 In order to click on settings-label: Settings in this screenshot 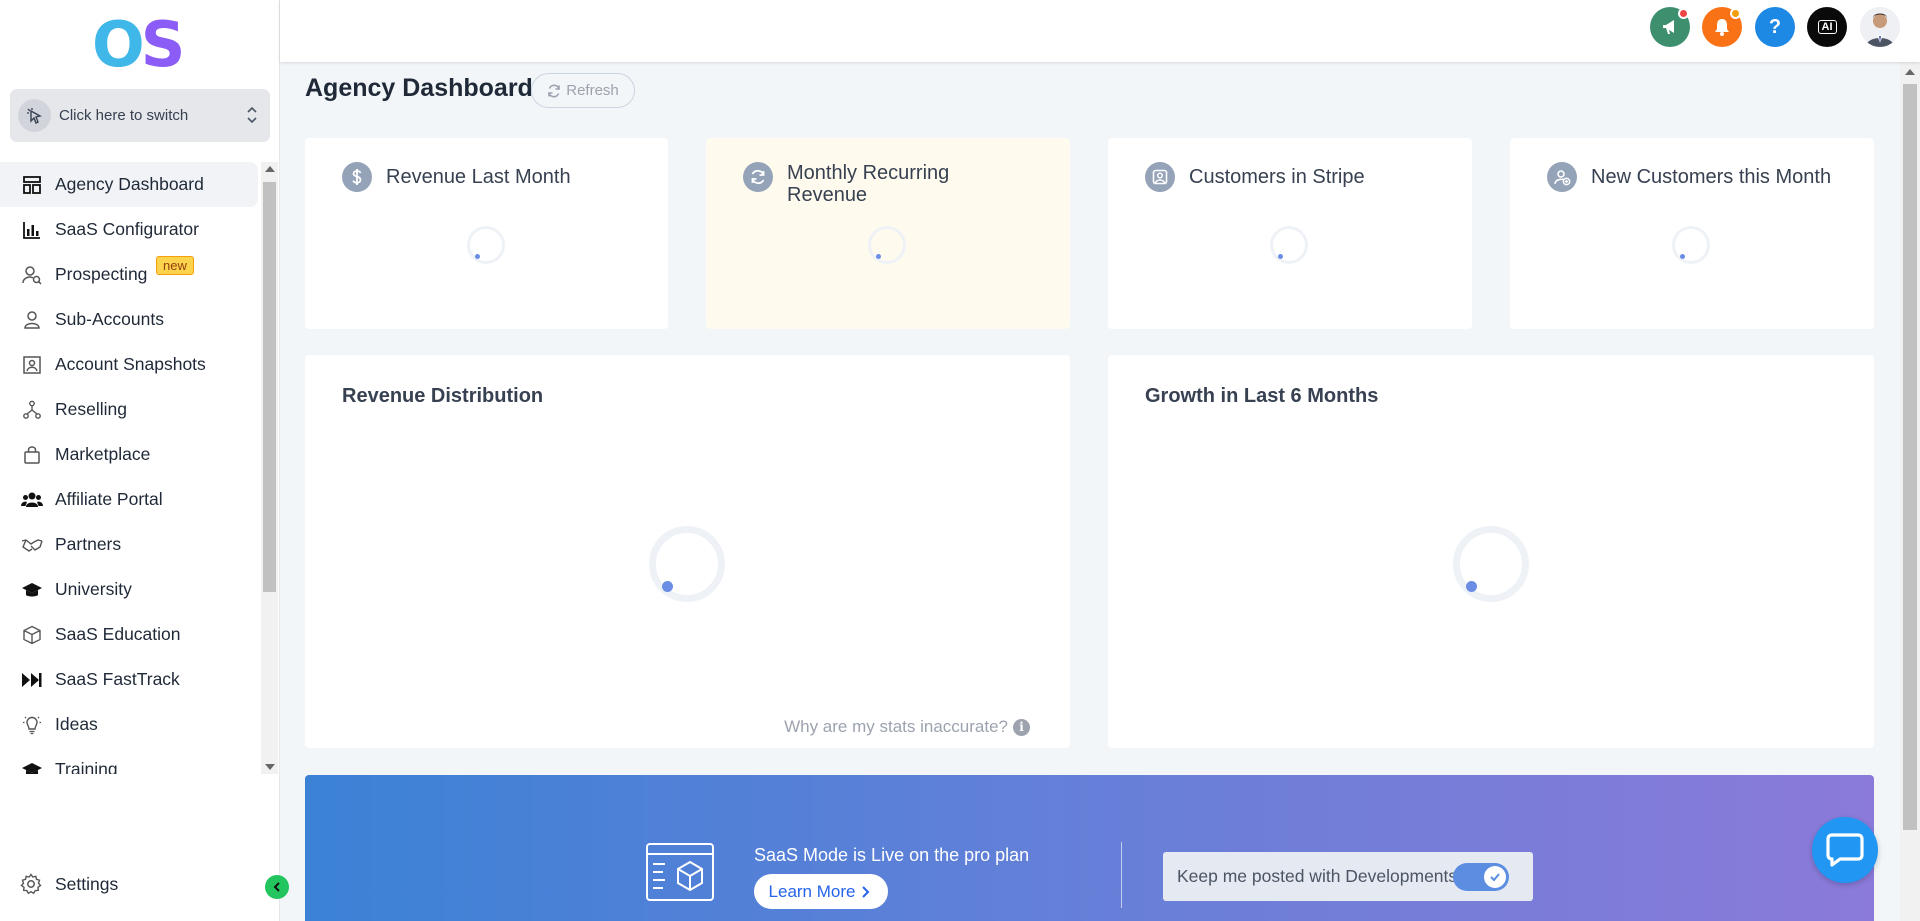, I will do `click(87, 884)`.